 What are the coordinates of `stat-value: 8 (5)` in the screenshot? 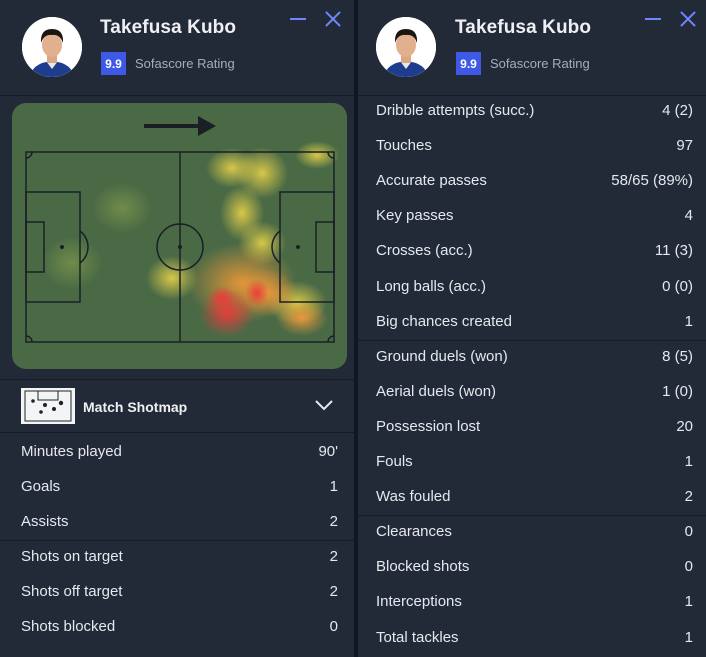 It's located at (677, 356).